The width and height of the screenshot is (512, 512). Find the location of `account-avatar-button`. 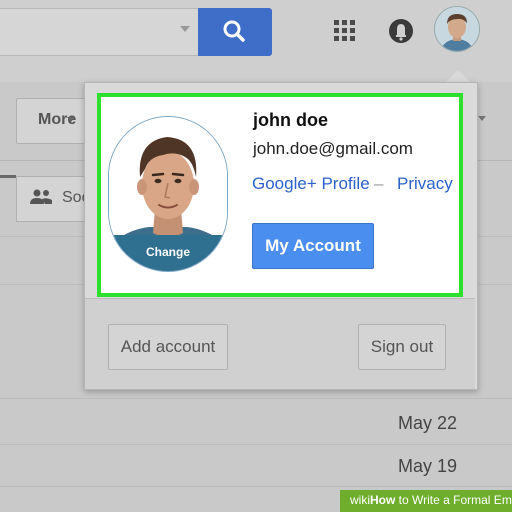

account-avatar-button is located at coordinates (457, 29).